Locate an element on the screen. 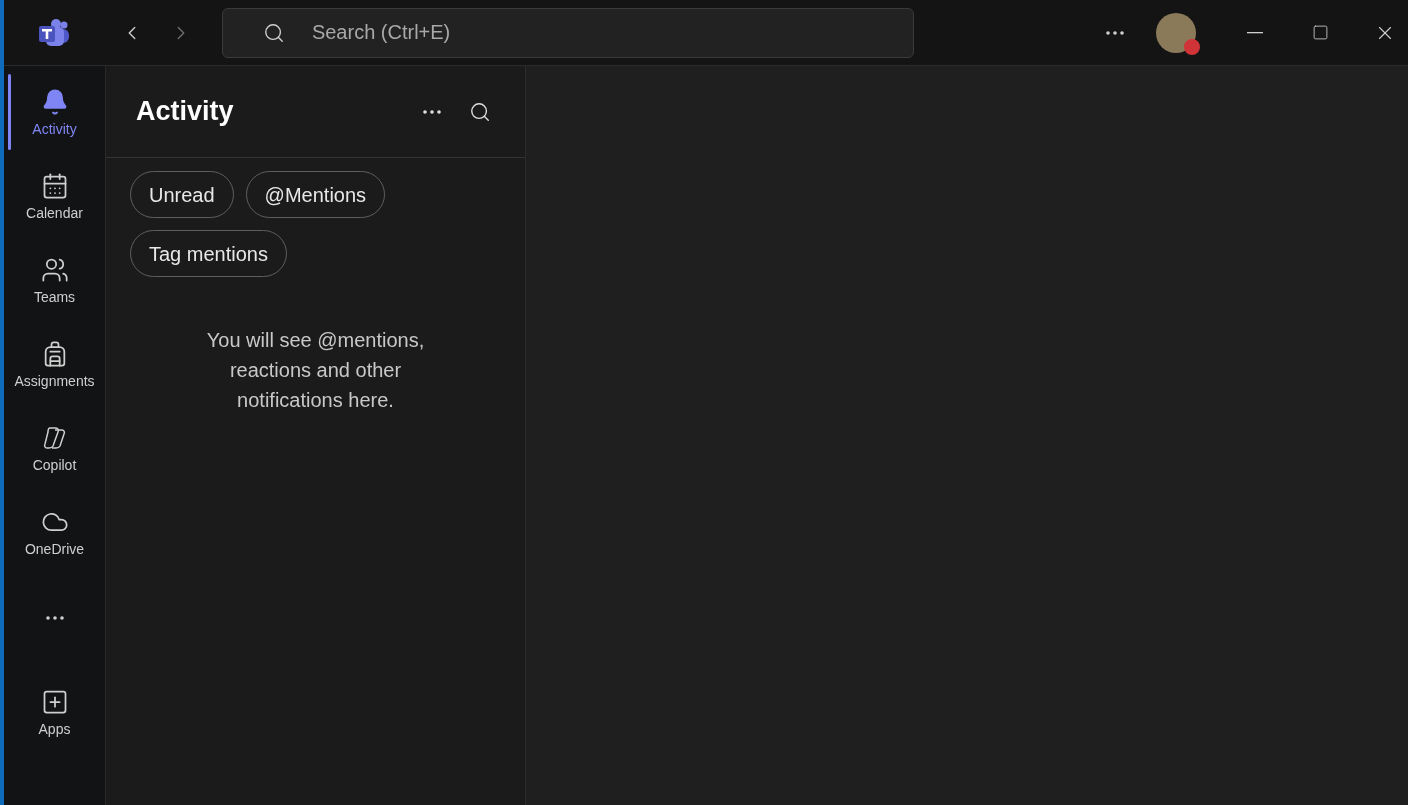  app-logo-icon is located at coordinates (54, 32).